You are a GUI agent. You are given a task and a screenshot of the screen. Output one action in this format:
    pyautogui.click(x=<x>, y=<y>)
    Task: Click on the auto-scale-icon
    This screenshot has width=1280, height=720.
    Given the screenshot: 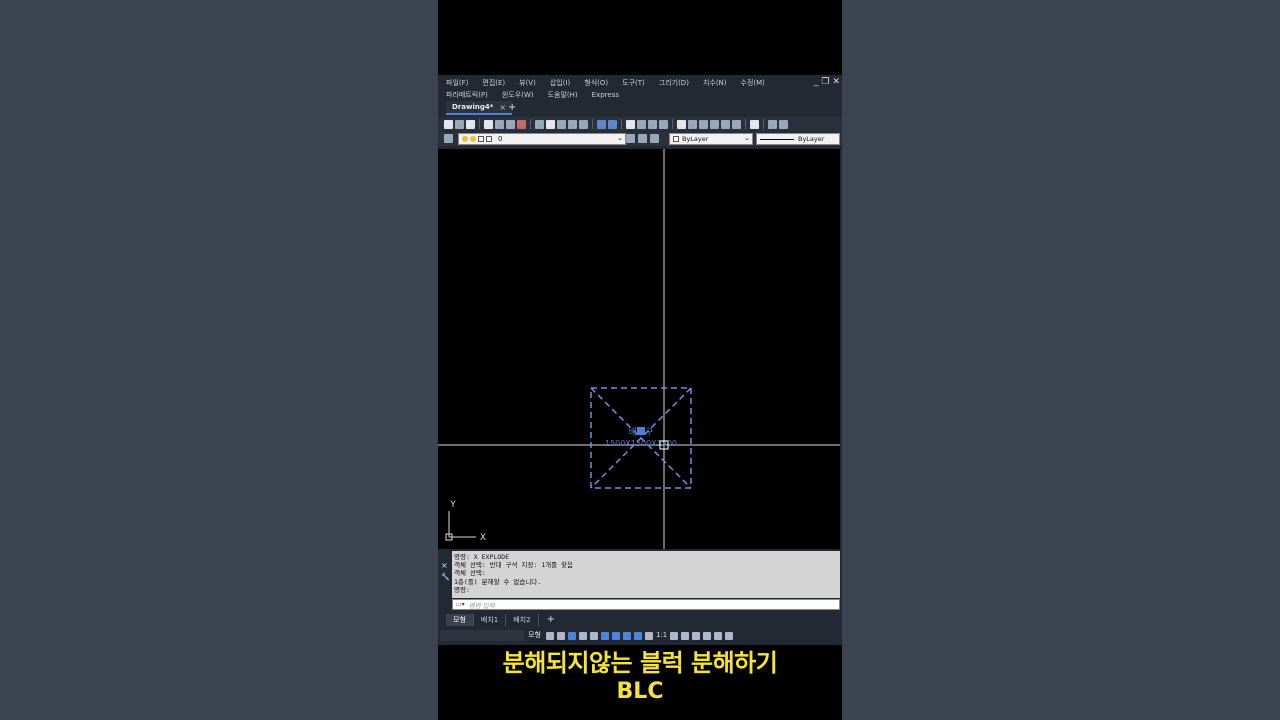 What is the action you would take?
    pyautogui.click(x=638, y=635)
    